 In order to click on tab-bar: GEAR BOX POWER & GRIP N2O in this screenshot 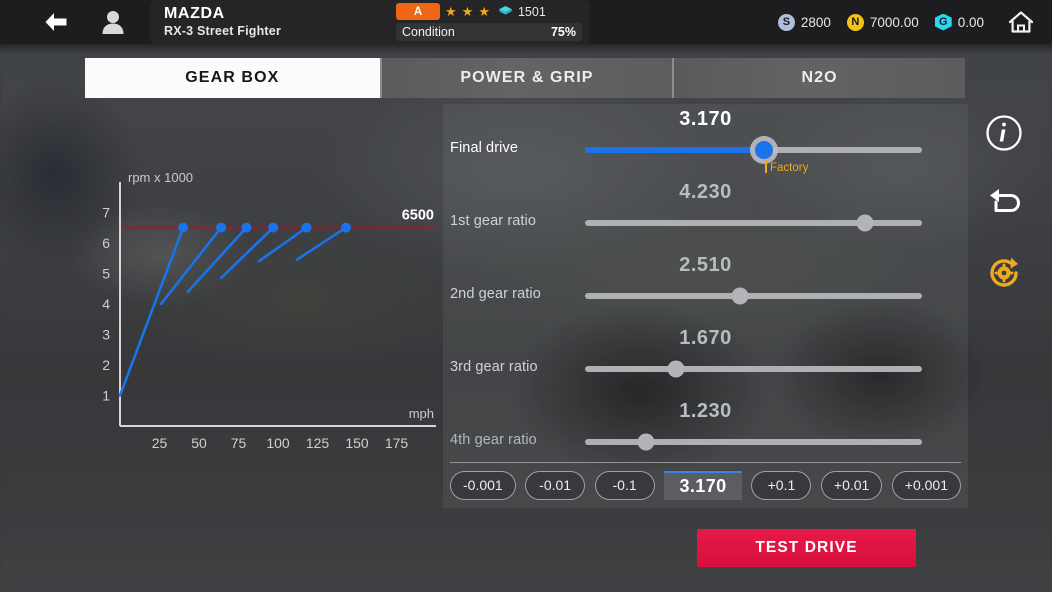, I will do `click(525, 78)`.